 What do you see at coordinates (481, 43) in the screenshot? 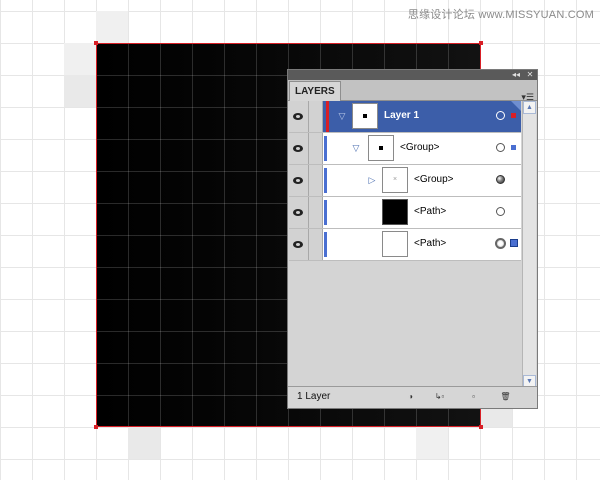
I see `anchor-point-top-right` at bounding box center [481, 43].